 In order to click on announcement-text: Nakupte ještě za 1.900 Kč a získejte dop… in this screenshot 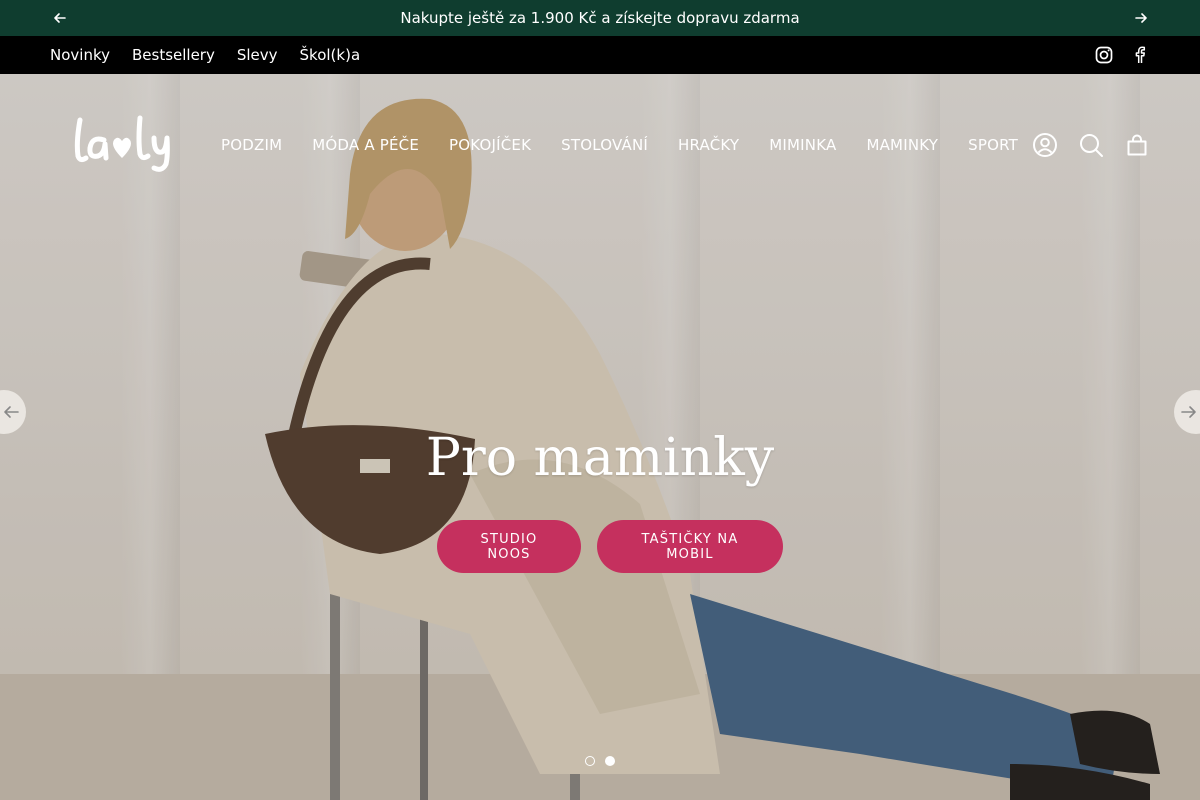, I will do `click(600, 18)`.